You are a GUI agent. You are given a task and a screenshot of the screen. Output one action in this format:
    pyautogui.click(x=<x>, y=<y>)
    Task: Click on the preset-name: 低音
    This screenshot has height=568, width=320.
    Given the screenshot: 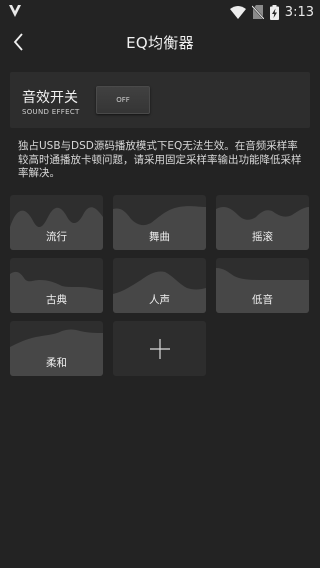 What is the action you would take?
    pyautogui.click(x=262, y=300)
    